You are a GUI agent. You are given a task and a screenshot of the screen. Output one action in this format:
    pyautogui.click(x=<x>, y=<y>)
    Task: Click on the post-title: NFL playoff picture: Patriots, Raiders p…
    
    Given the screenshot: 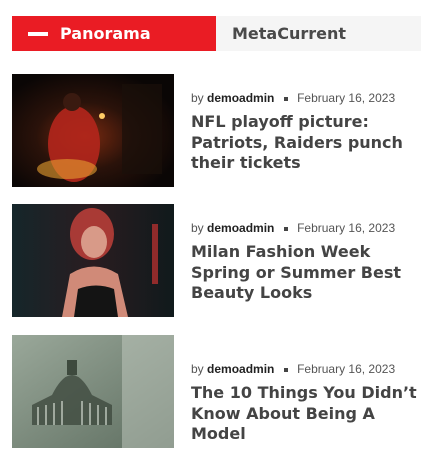 What is the action you would take?
    pyautogui.click(x=306, y=143)
    